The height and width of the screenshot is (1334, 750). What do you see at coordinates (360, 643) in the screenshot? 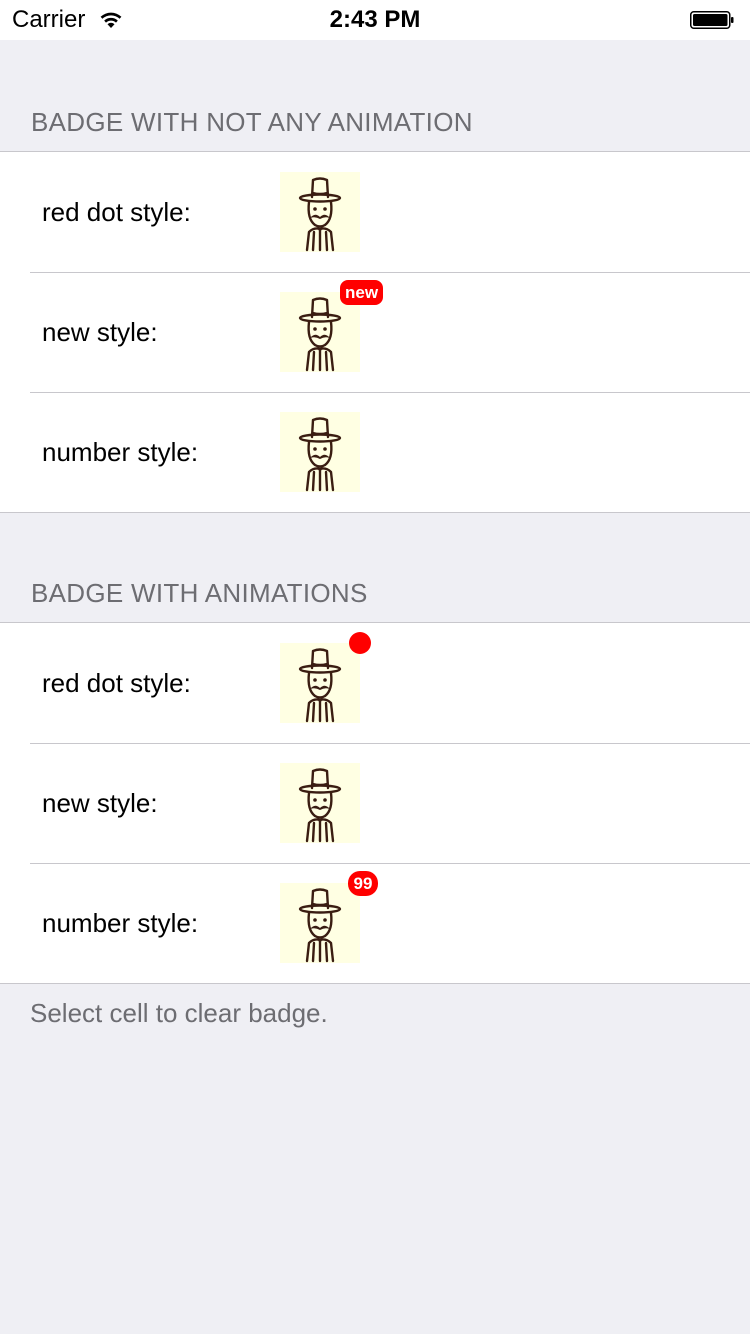
I see `red-dot-badge` at bounding box center [360, 643].